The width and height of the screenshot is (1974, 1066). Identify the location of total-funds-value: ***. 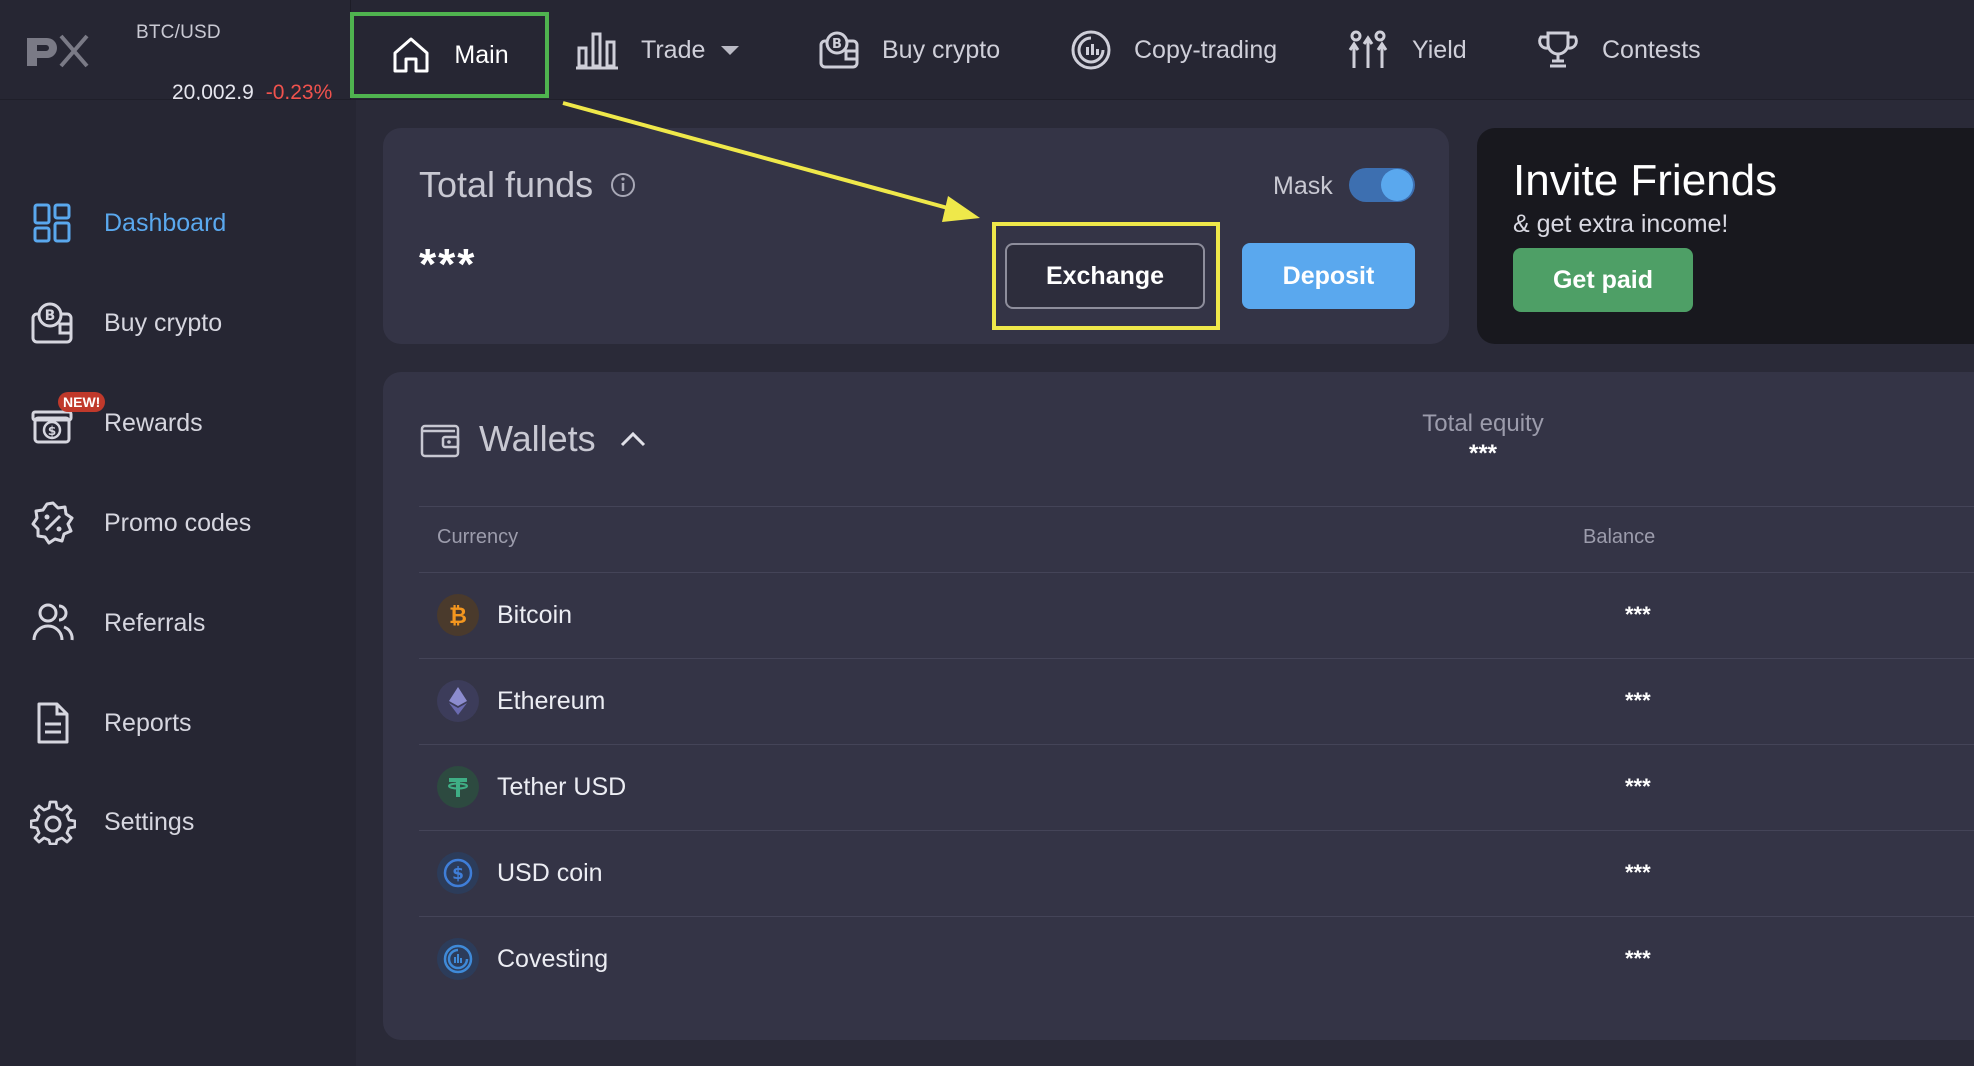
(448, 264).